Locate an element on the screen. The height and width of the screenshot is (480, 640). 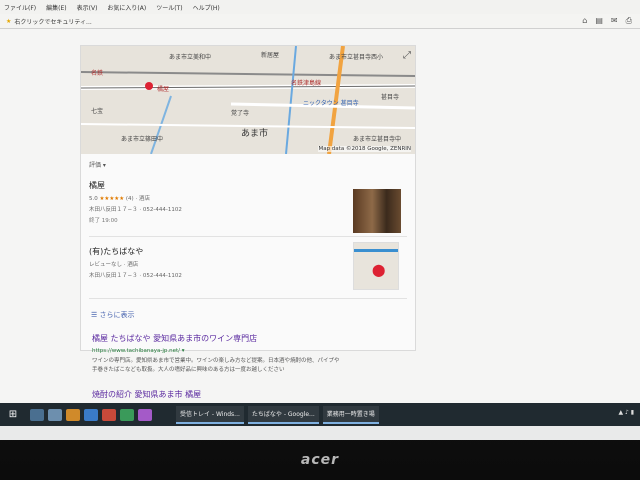
taskbar-task-folder: 業務用一時置き場 is located at coordinates (350, 414).